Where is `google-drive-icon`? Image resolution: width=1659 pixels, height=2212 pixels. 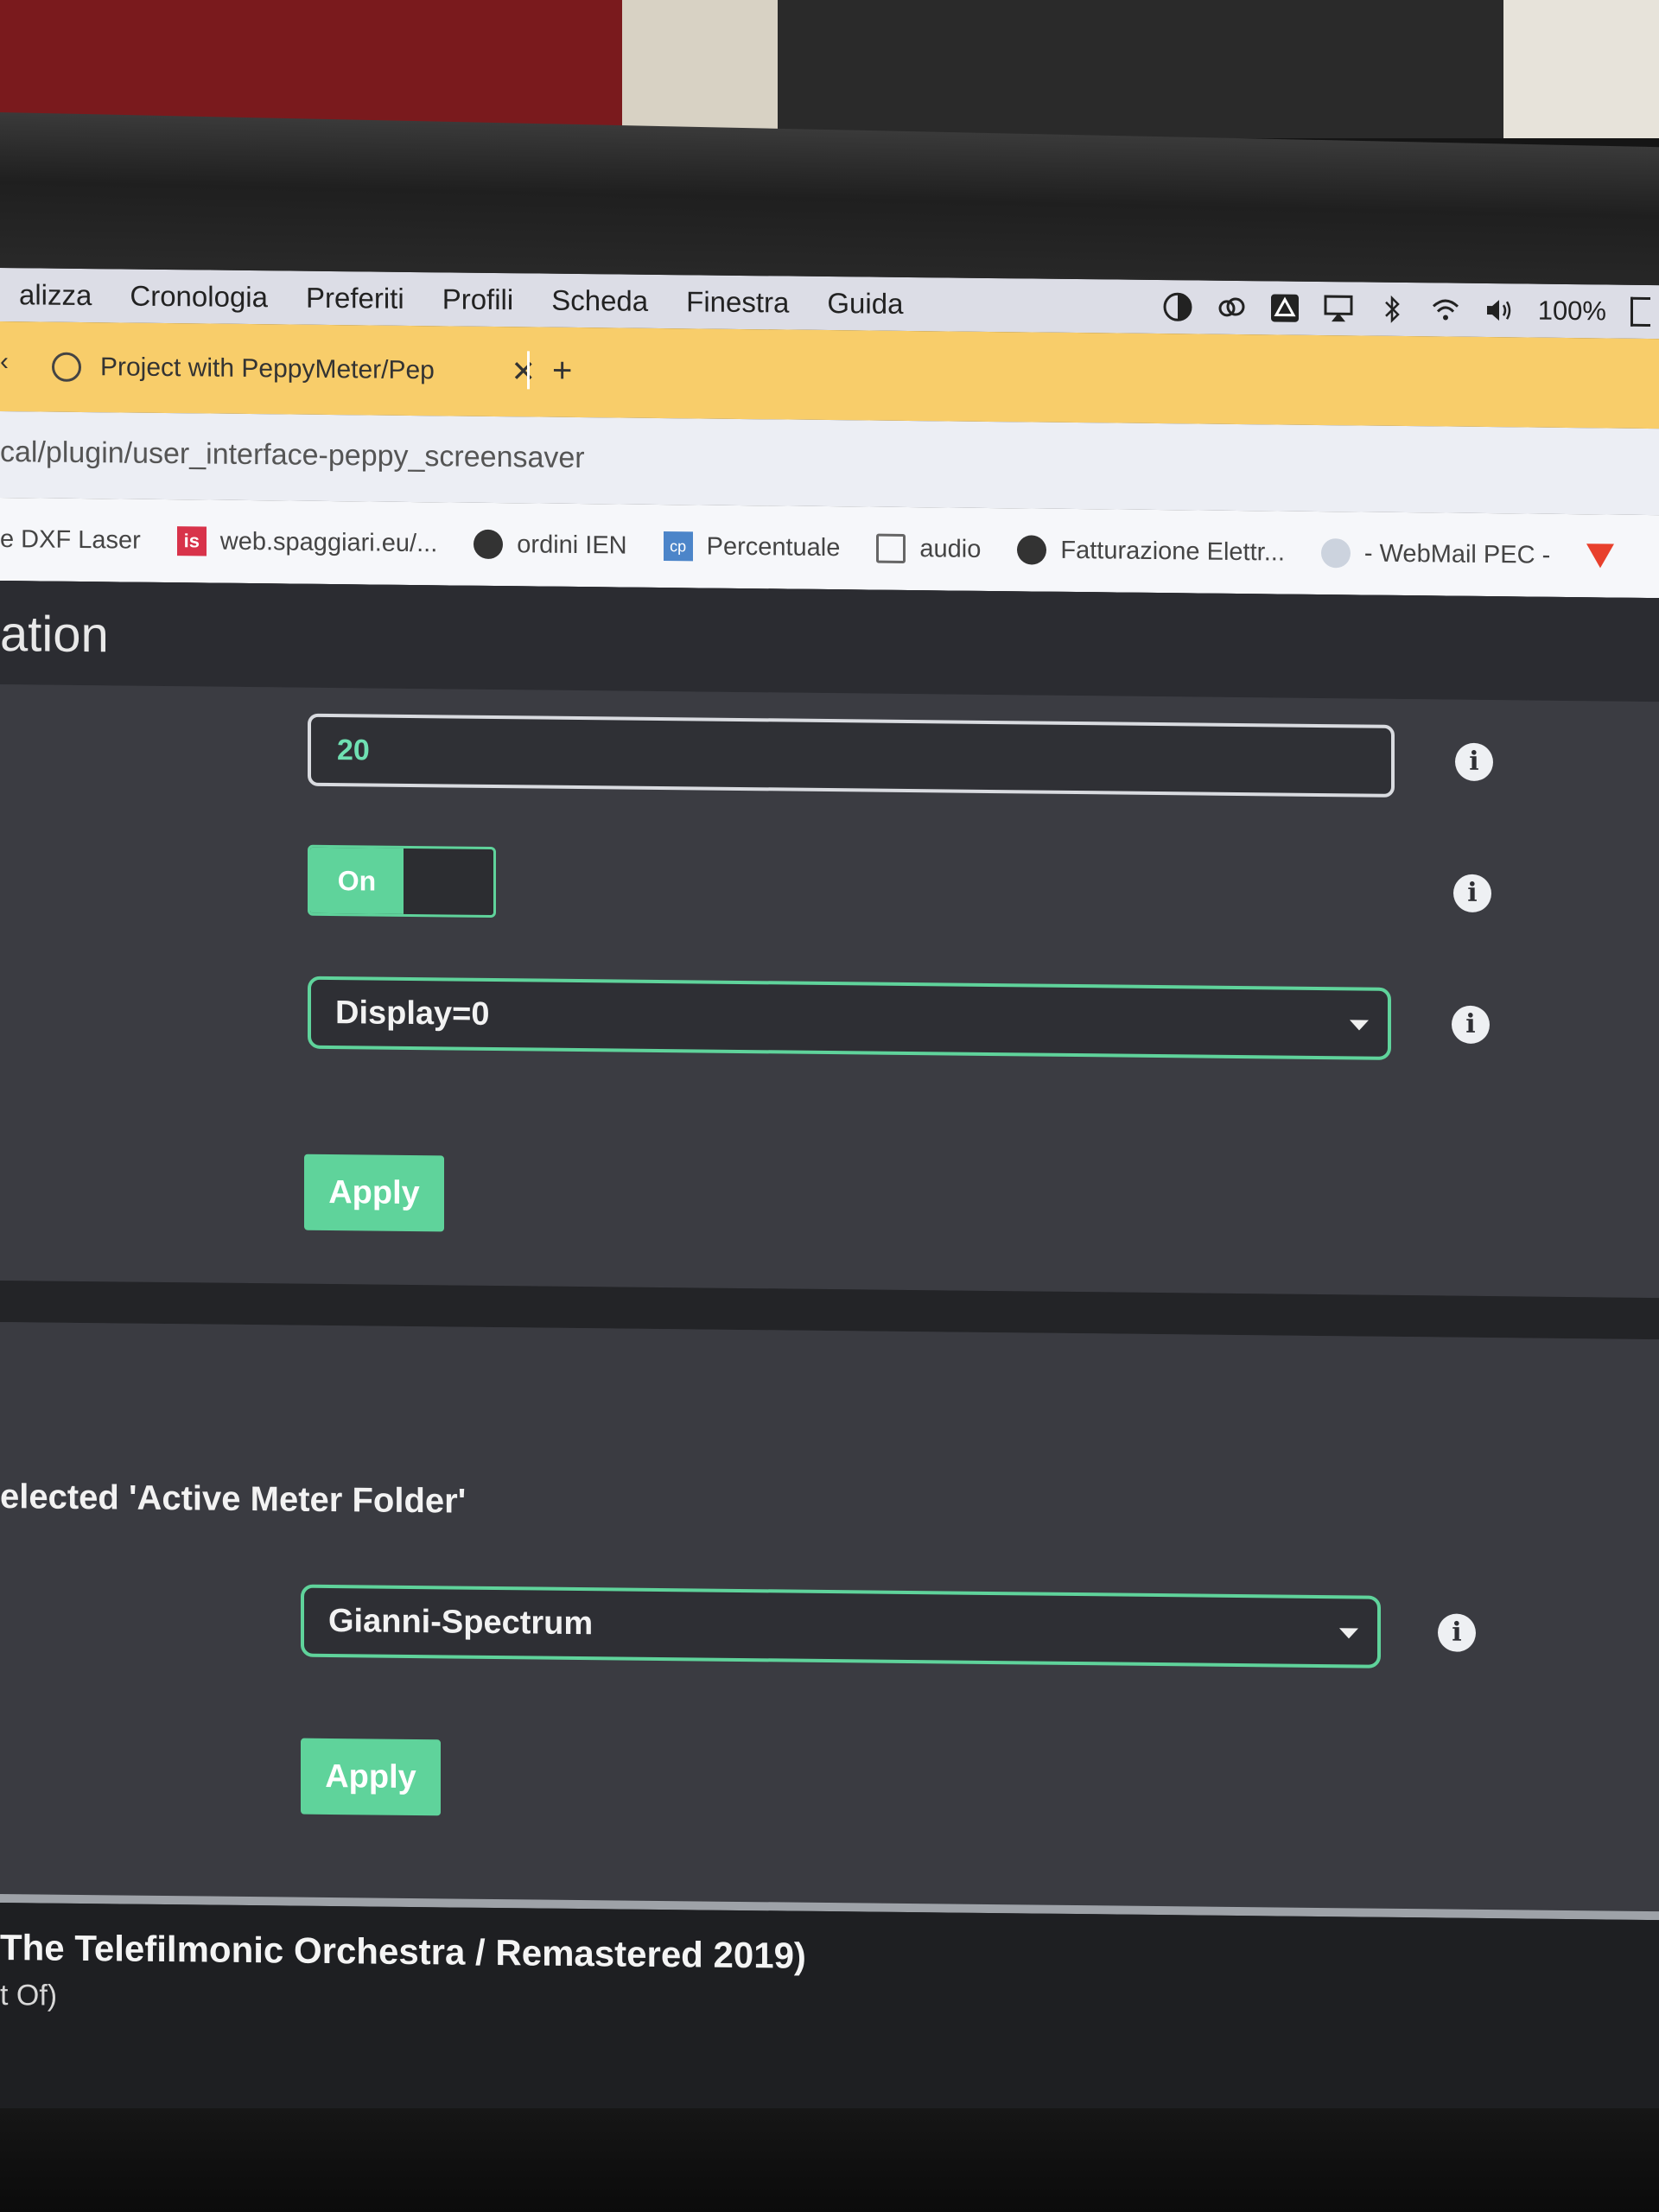
google-drive-icon is located at coordinates (1285, 307).